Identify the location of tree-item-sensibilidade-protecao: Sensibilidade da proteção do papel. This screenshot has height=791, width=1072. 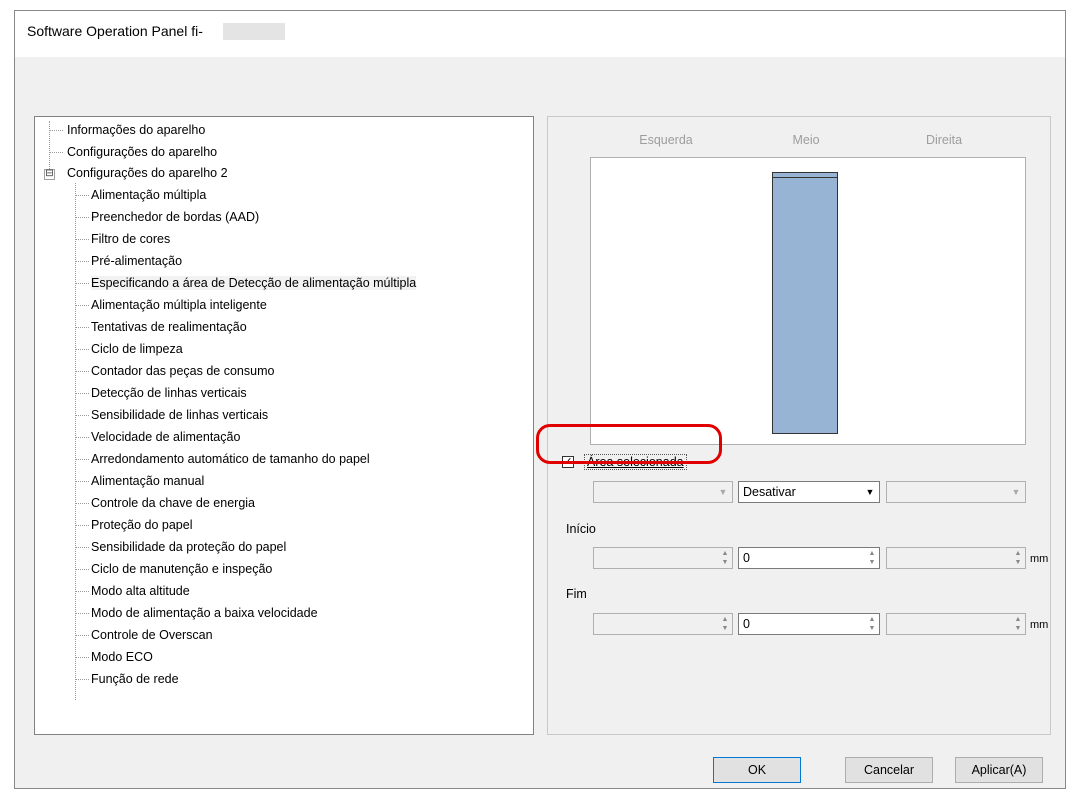
(188, 547).